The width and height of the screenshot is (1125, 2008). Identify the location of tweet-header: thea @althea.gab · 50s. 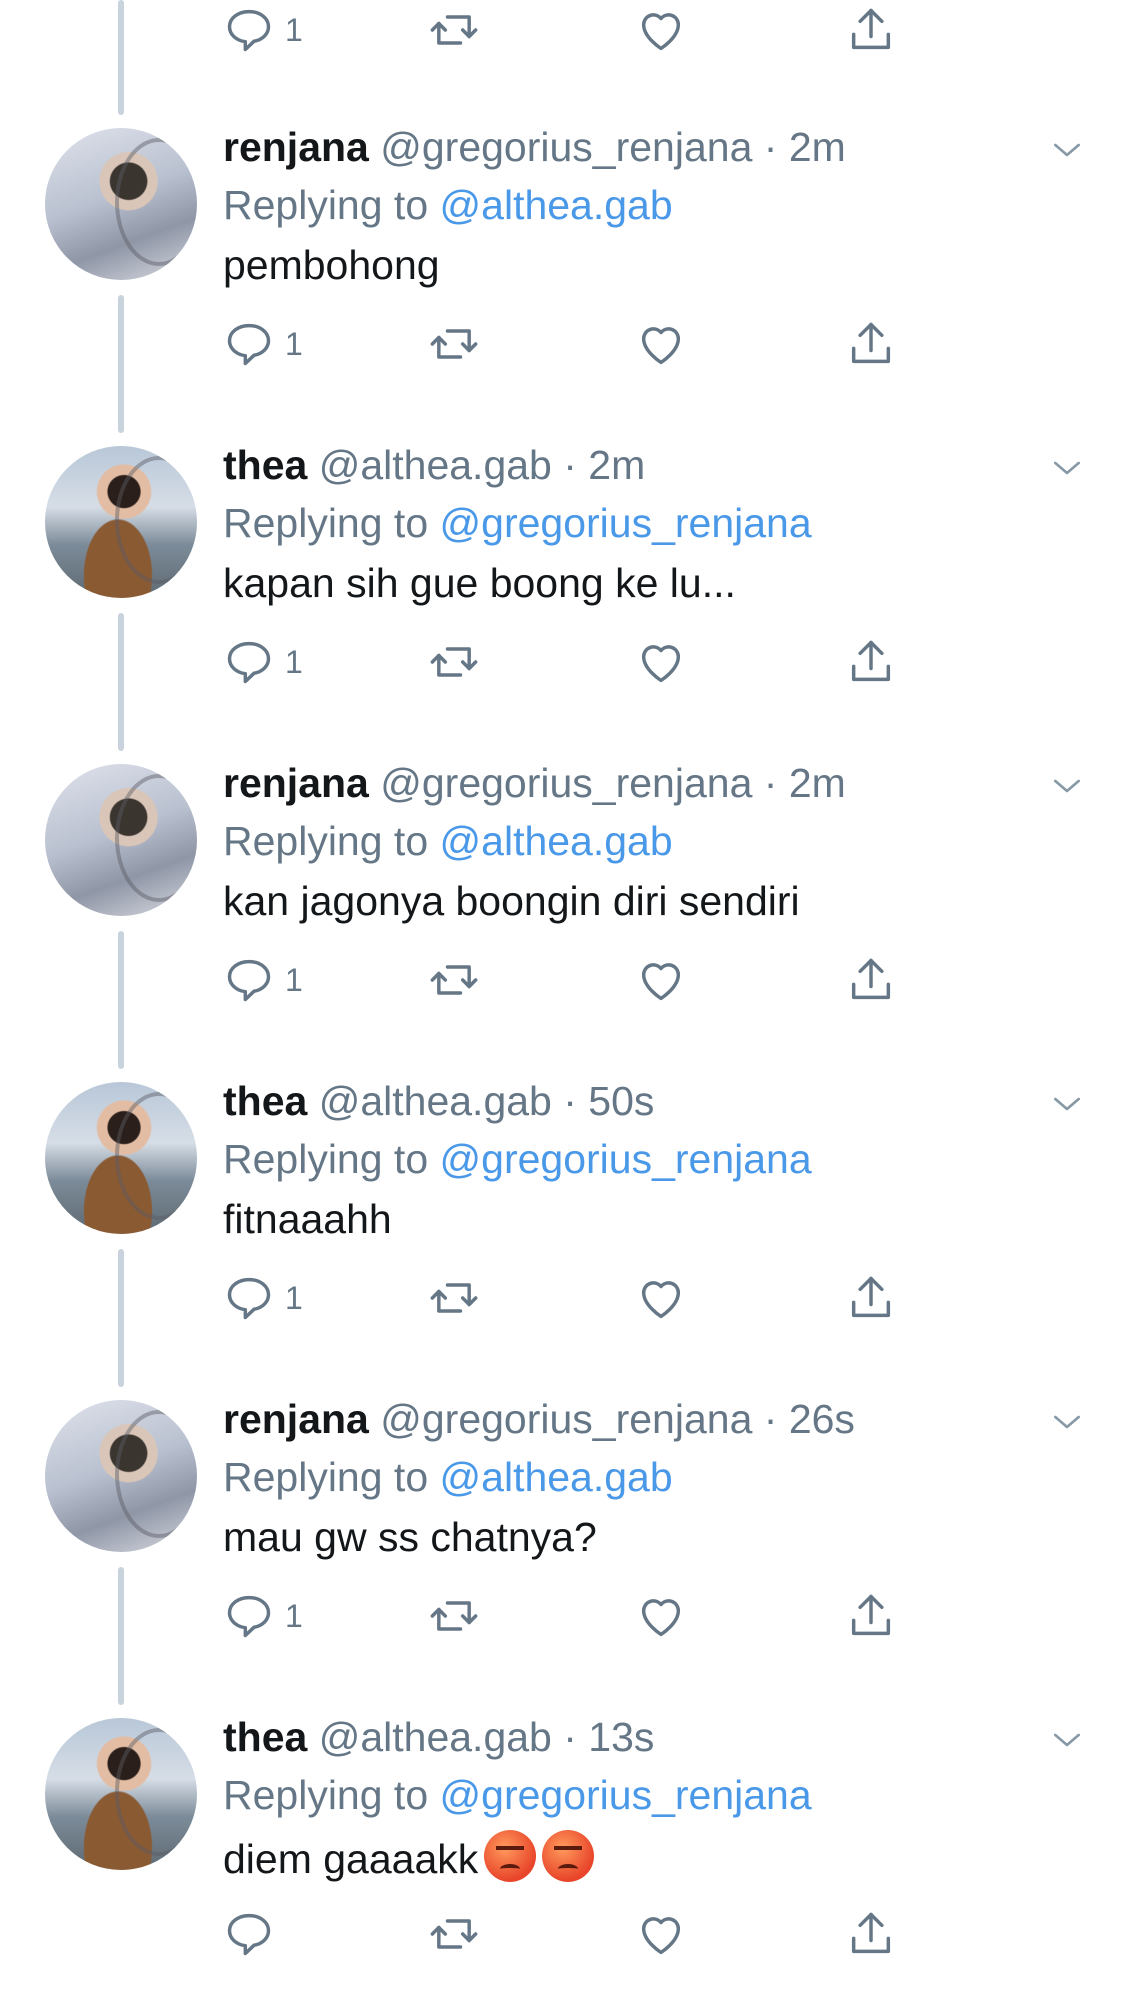
(438, 1101).